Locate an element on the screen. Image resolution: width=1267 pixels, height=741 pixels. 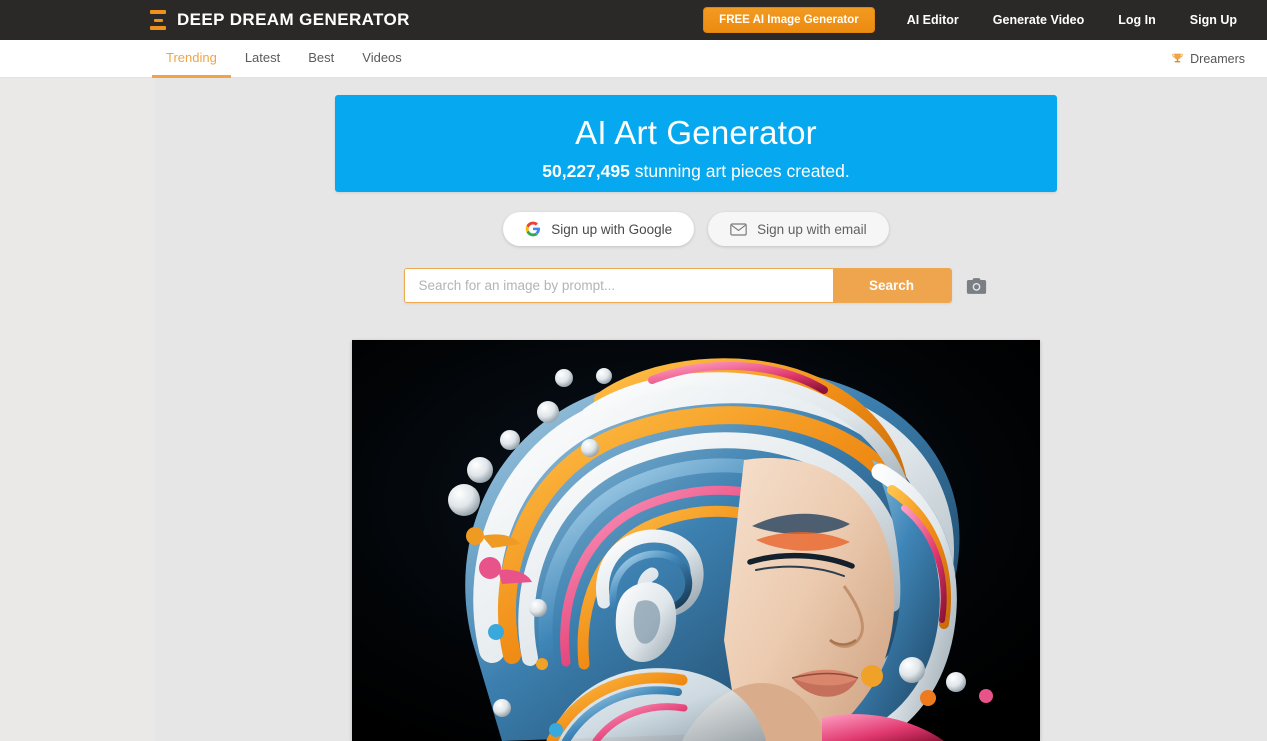
sign-up-with-email-button: Sign up with email is located at coordinates (798, 229).